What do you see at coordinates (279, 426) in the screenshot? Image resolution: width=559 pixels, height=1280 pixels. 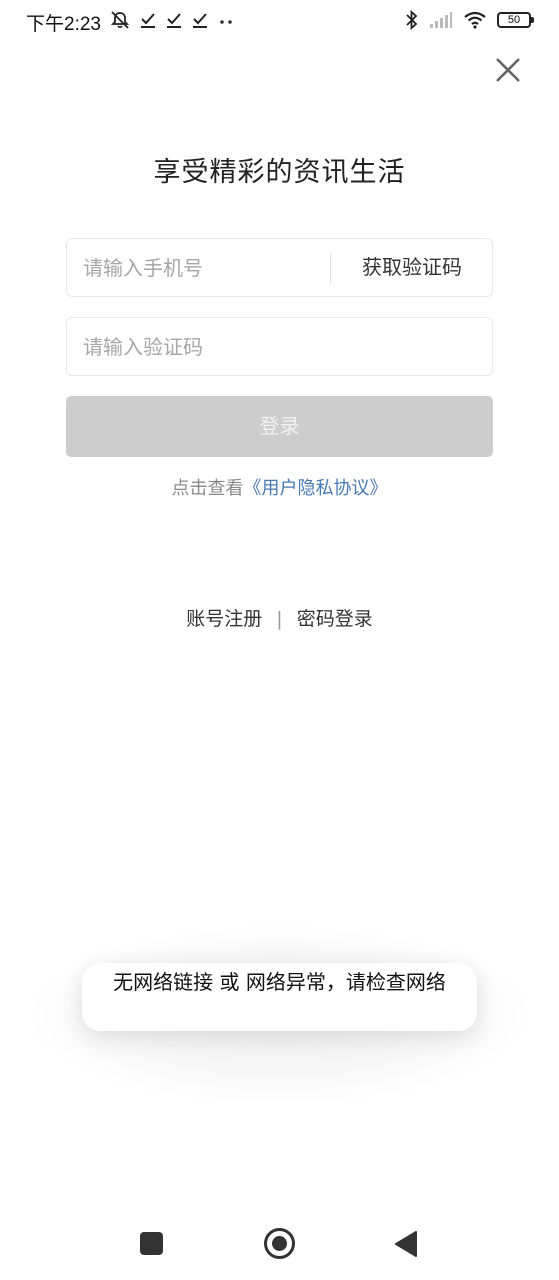 I see `login-button: 登录` at bounding box center [279, 426].